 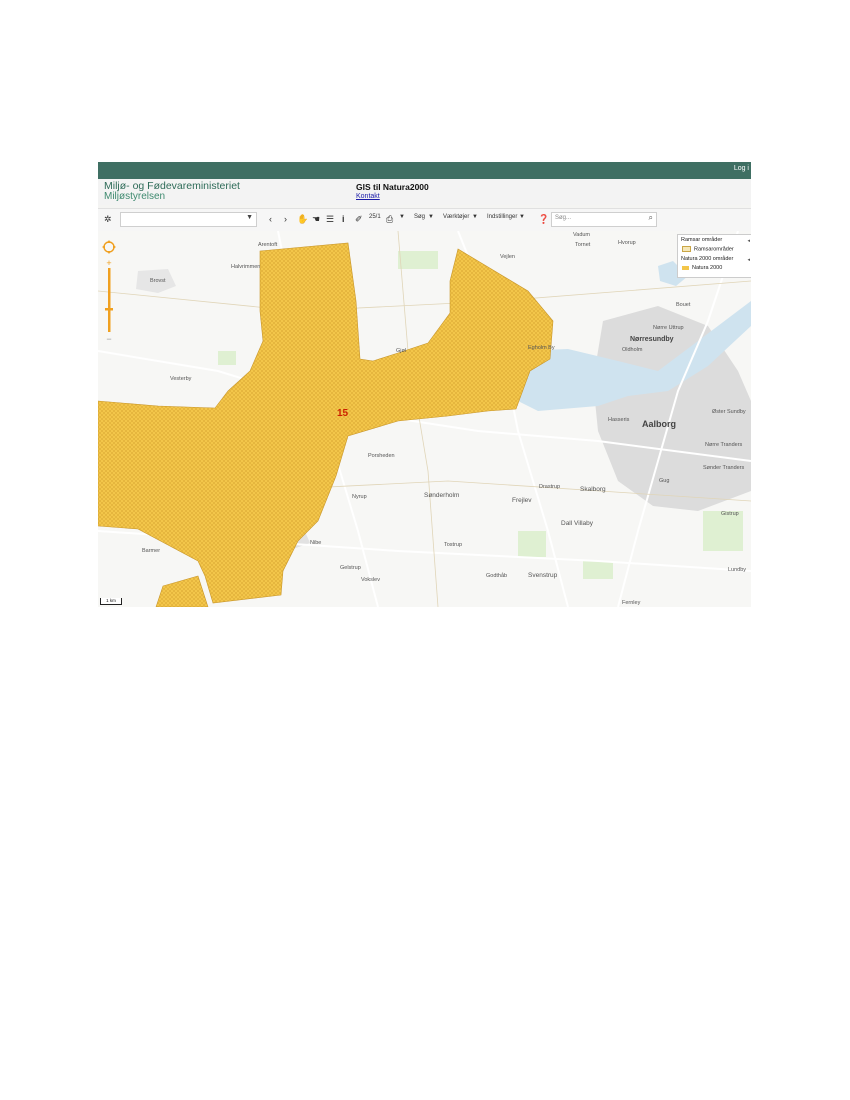 I want to click on place-label: Nibe, so click(x=316, y=543).